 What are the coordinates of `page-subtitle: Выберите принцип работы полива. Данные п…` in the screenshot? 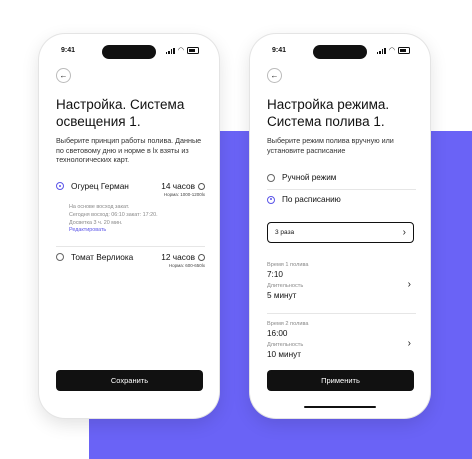 It's located at (129, 150).